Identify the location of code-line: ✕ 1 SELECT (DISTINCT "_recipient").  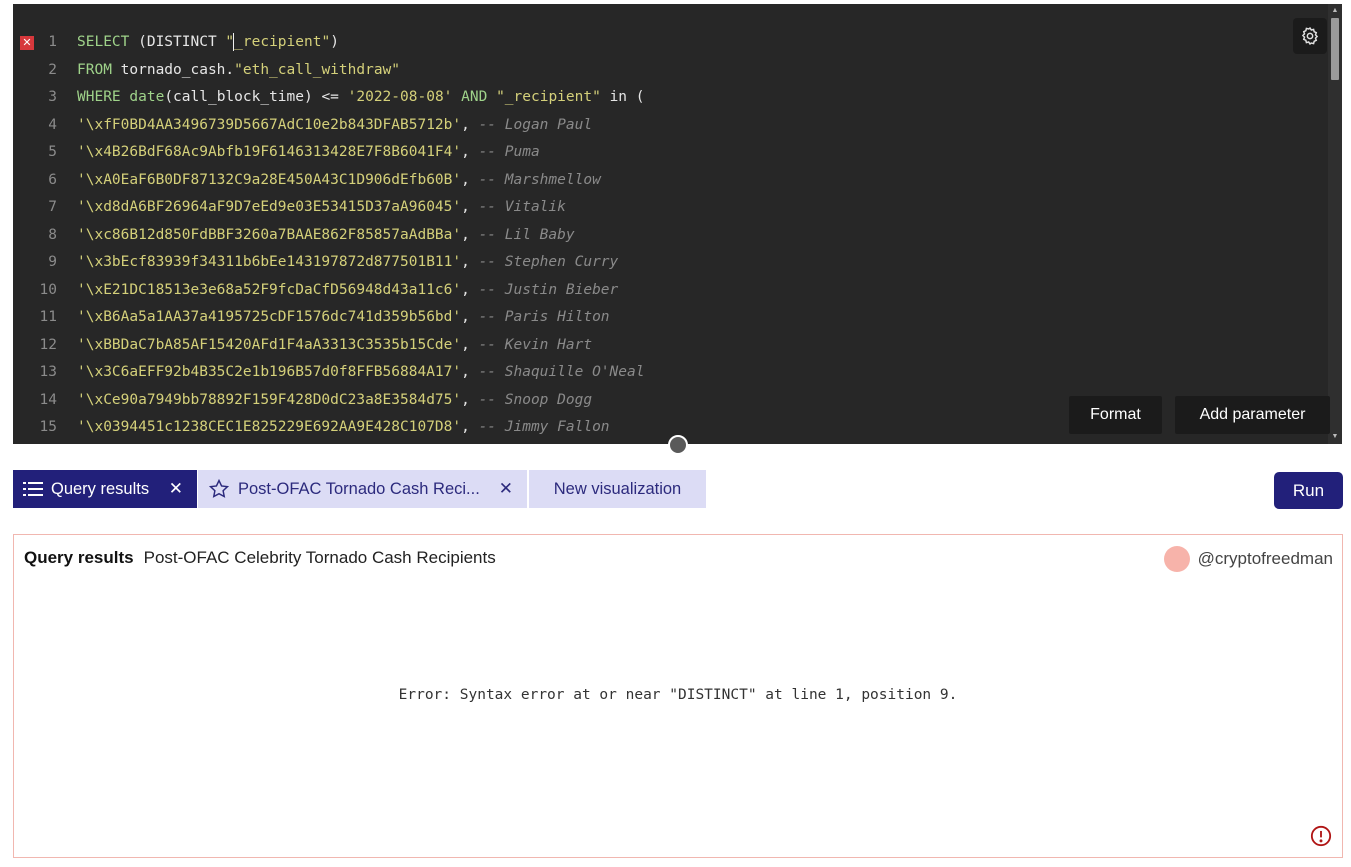
(669, 43).